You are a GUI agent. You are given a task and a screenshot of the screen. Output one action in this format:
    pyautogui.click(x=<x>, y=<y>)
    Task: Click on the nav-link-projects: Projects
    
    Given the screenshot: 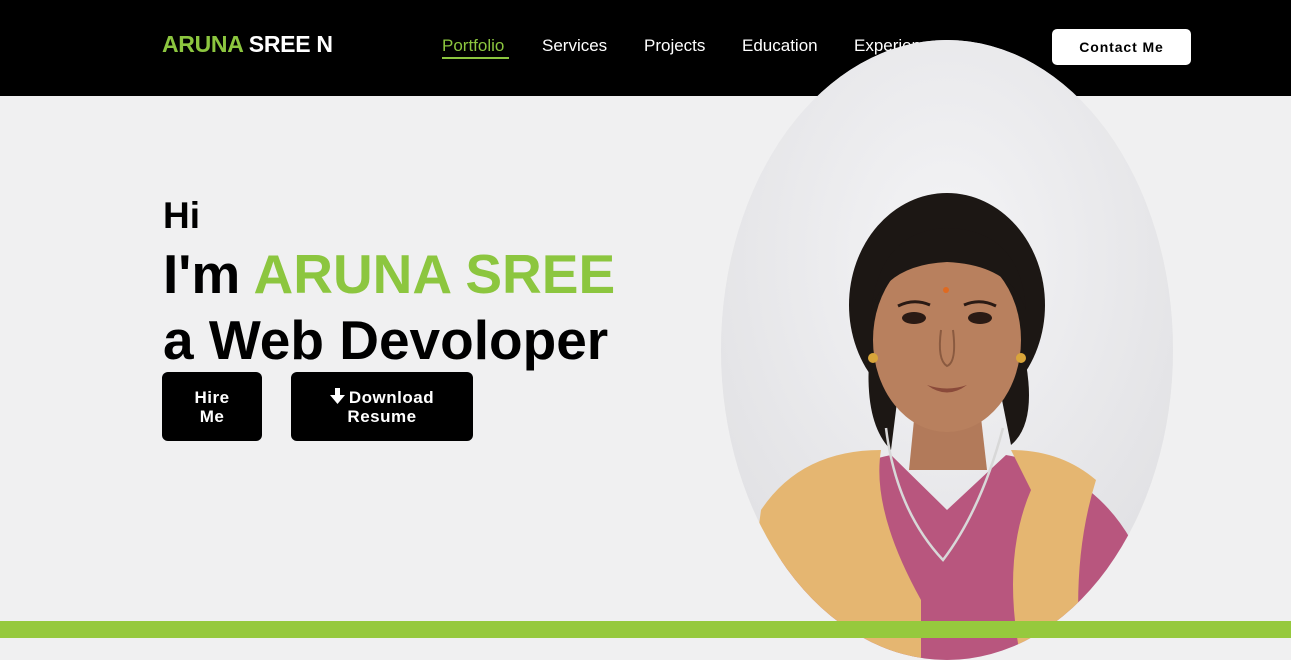 What is the action you would take?
    pyautogui.click(x=674, y=46)
    